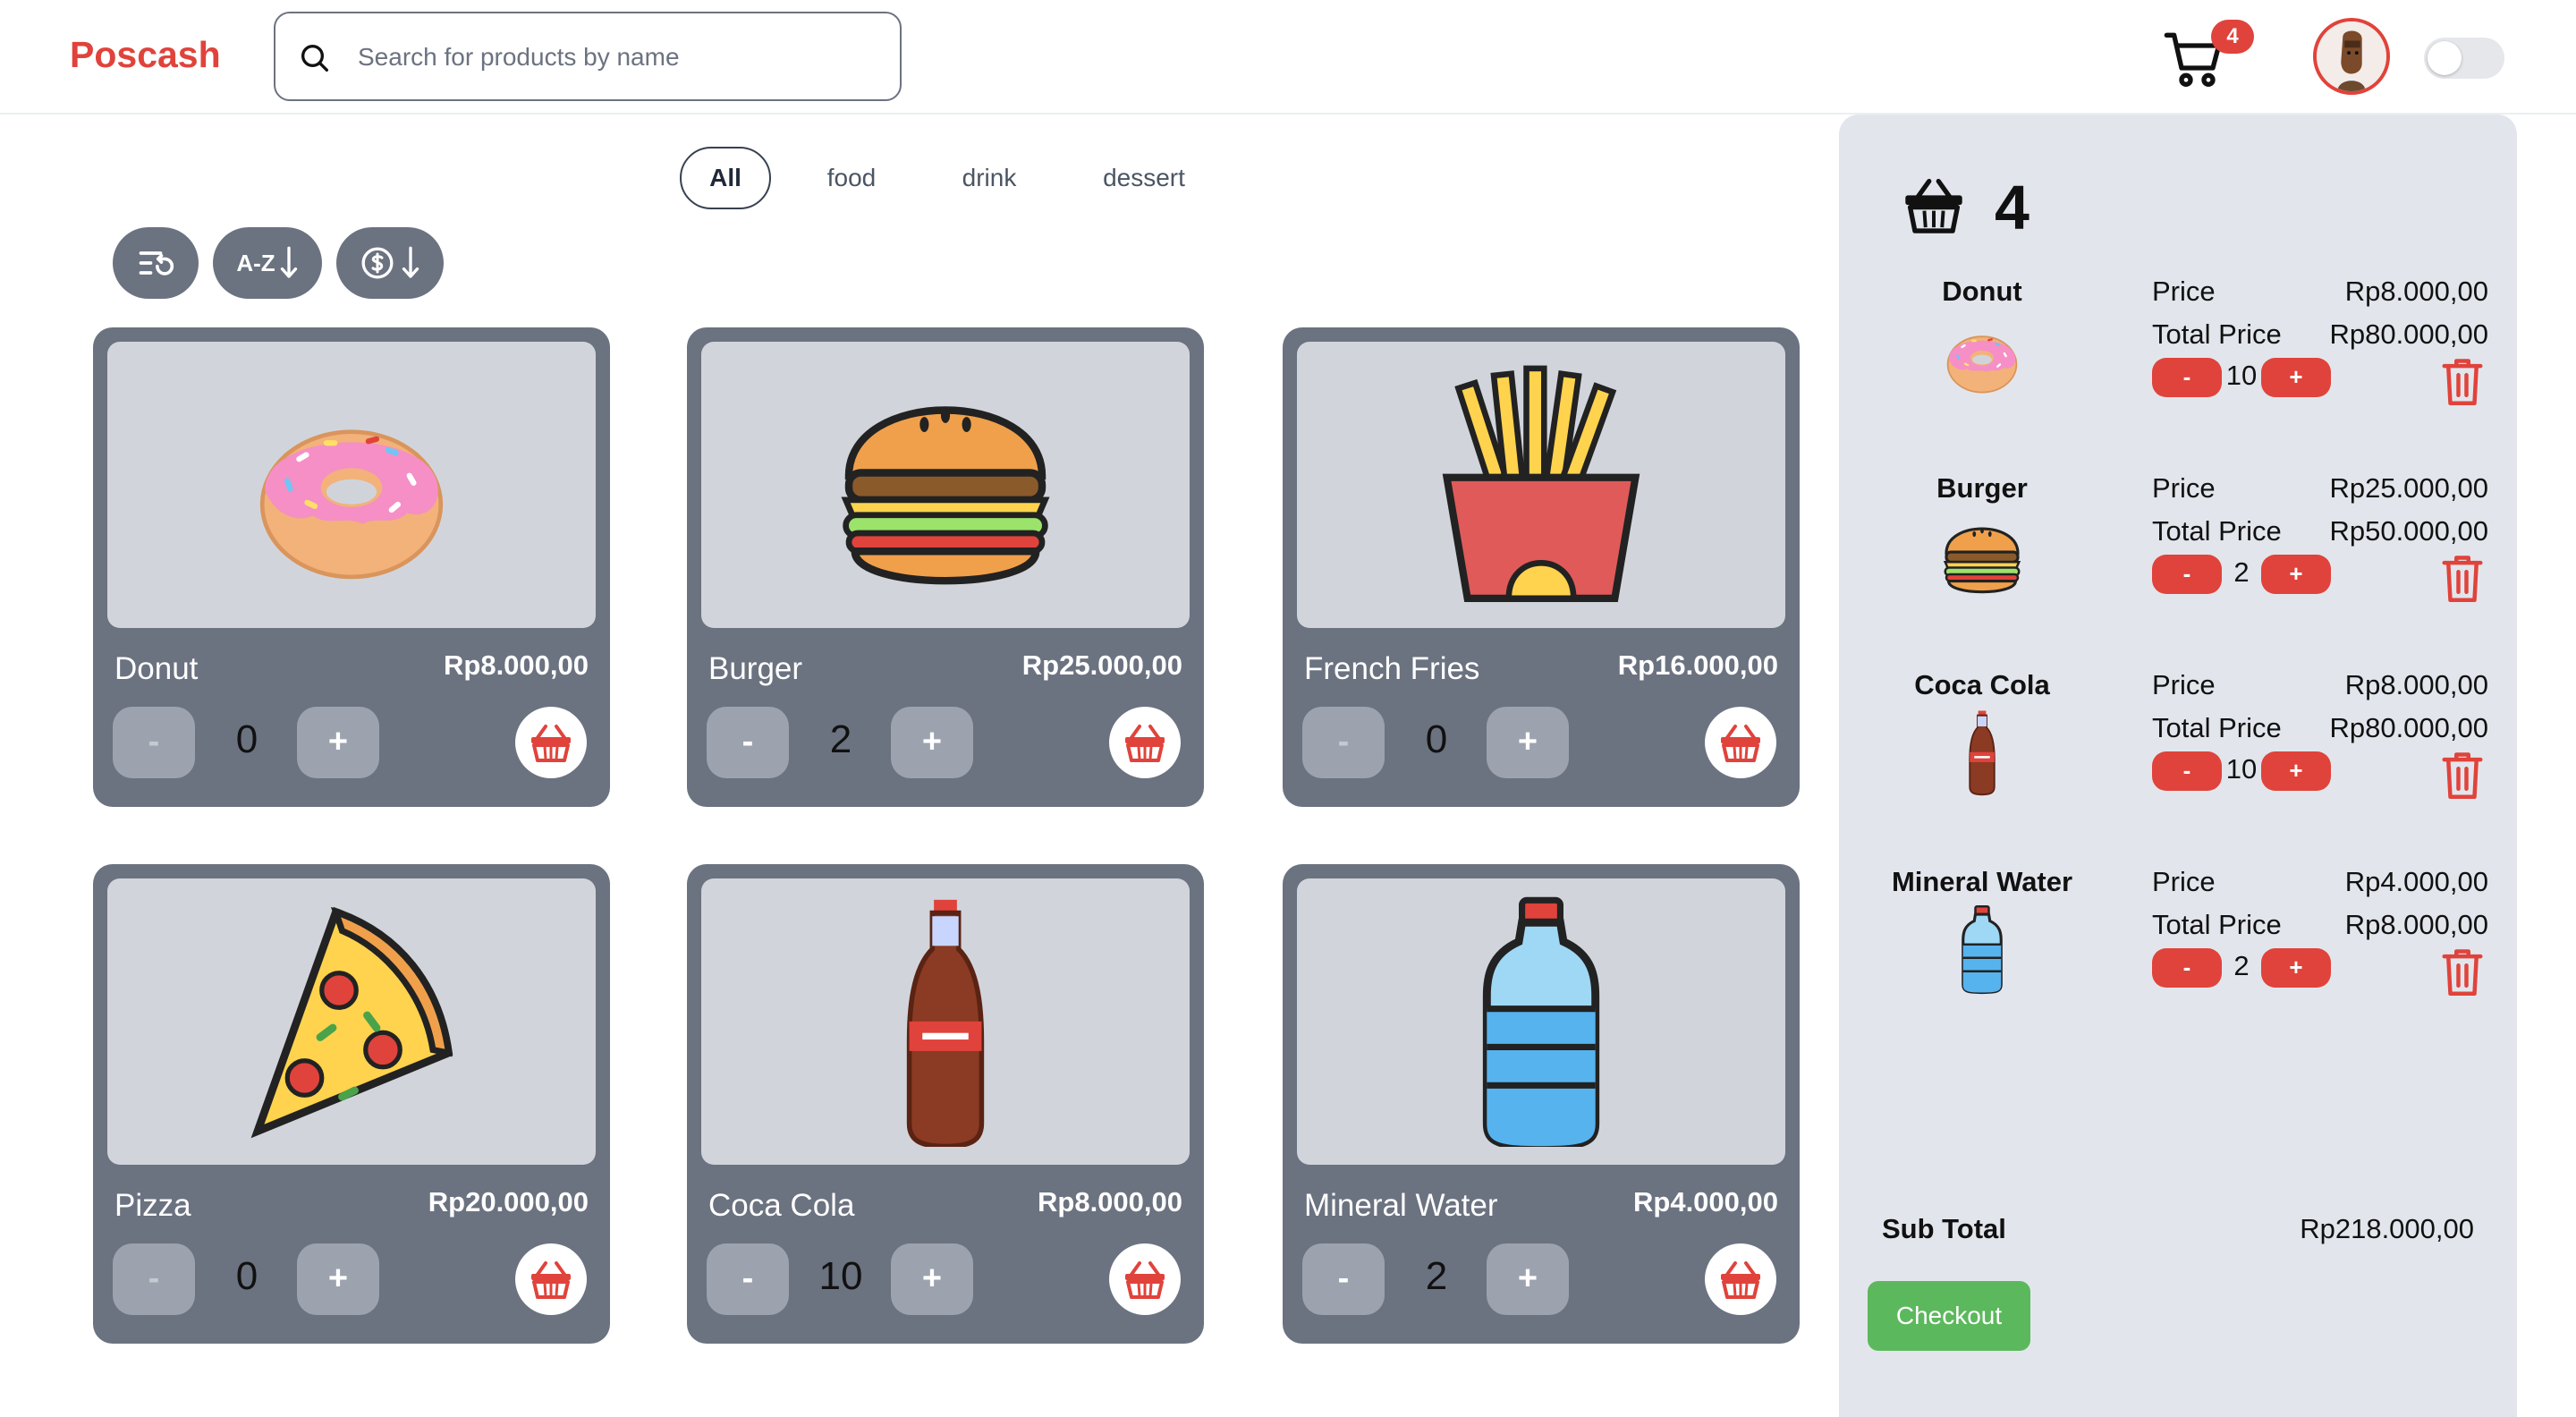 The width and height of the screenshot is (2576, 1417). What do you see at coordinates (989, 178) in the screenshot?
I see `tab-drink: drink` at bounding box center [989, 178].